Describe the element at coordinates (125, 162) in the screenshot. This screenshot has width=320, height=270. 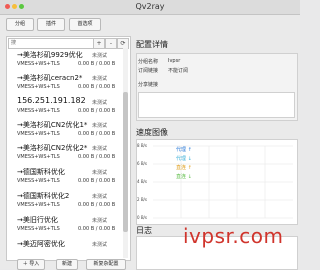
I see `scrollbar-thumb` at that location.